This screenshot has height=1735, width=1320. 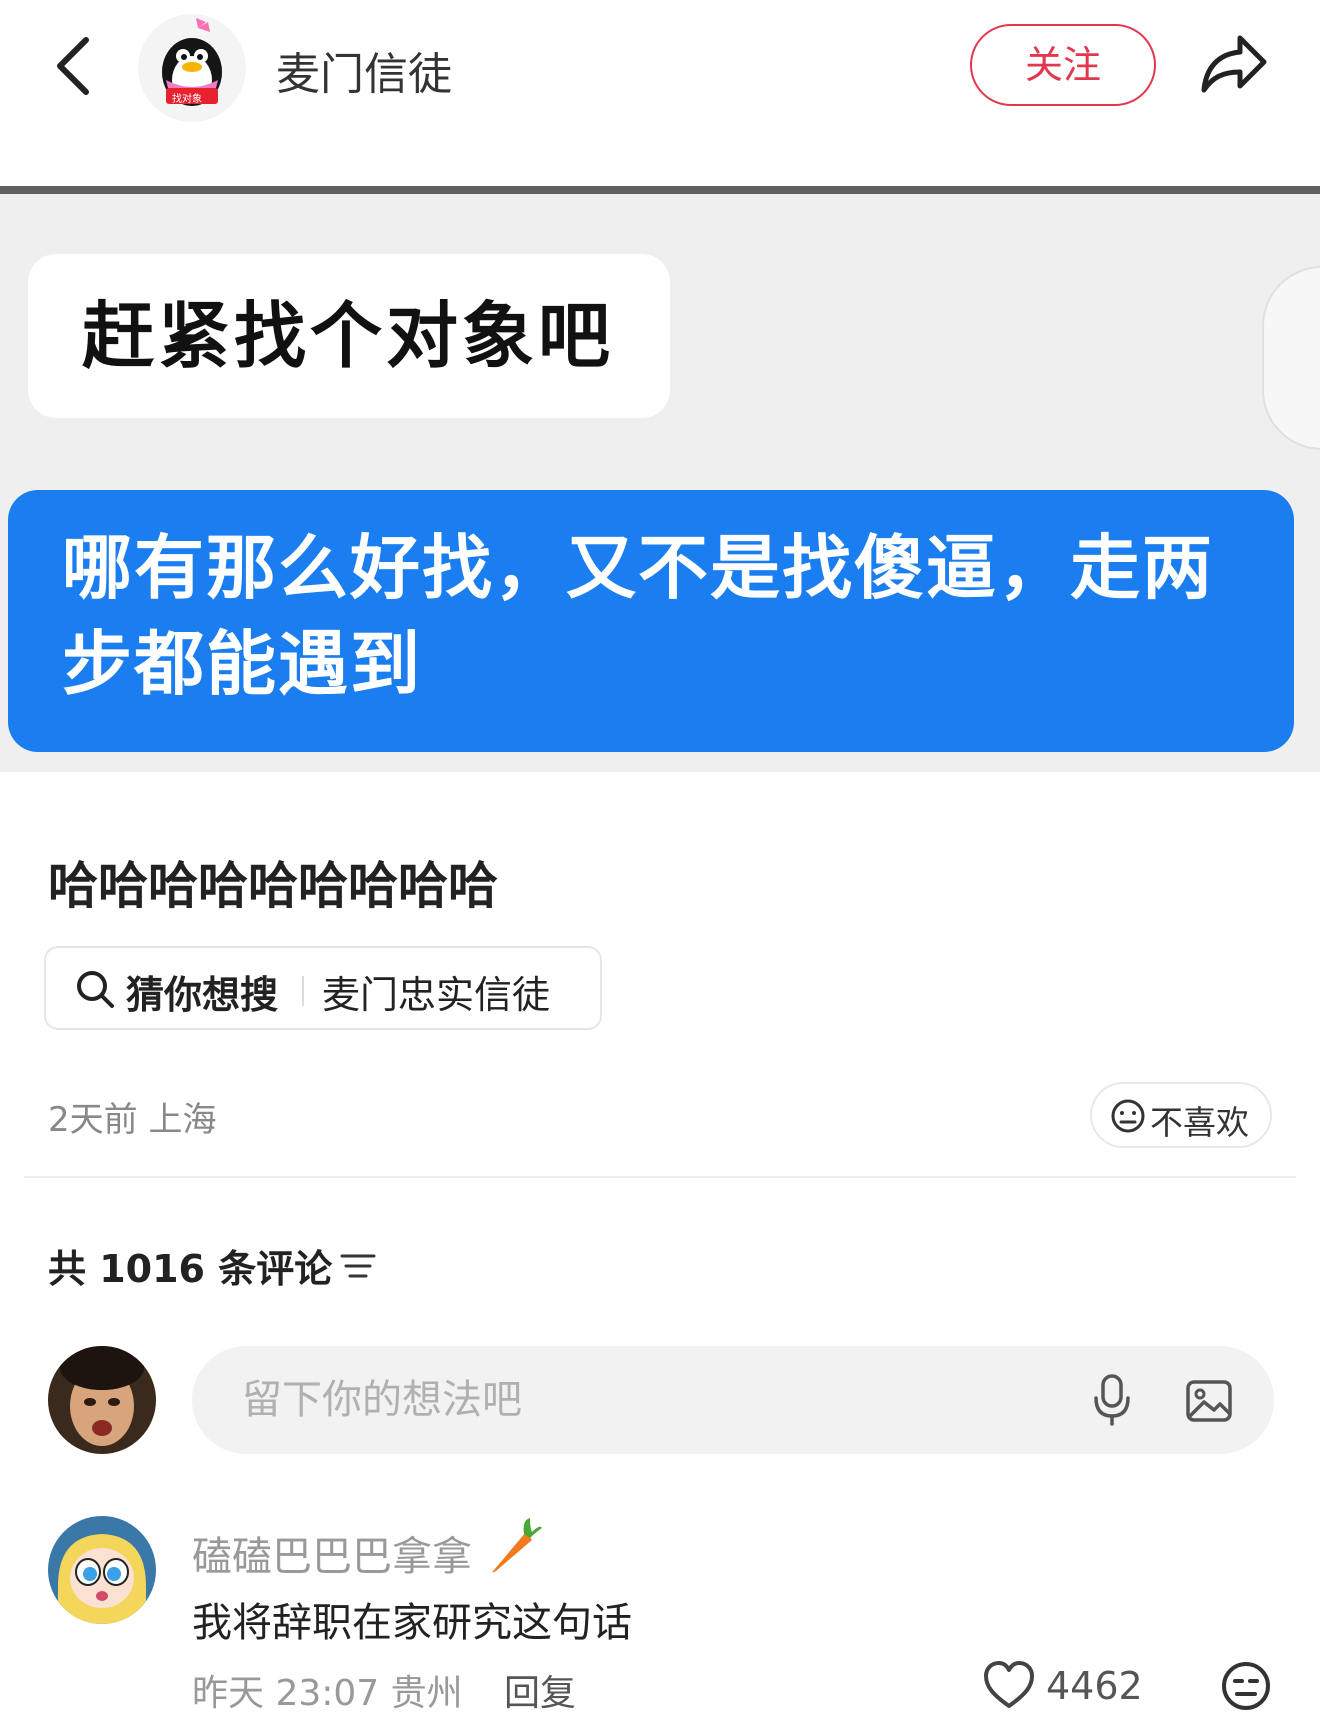 I want to click on my-avatar, so click(x=102, y=1400).